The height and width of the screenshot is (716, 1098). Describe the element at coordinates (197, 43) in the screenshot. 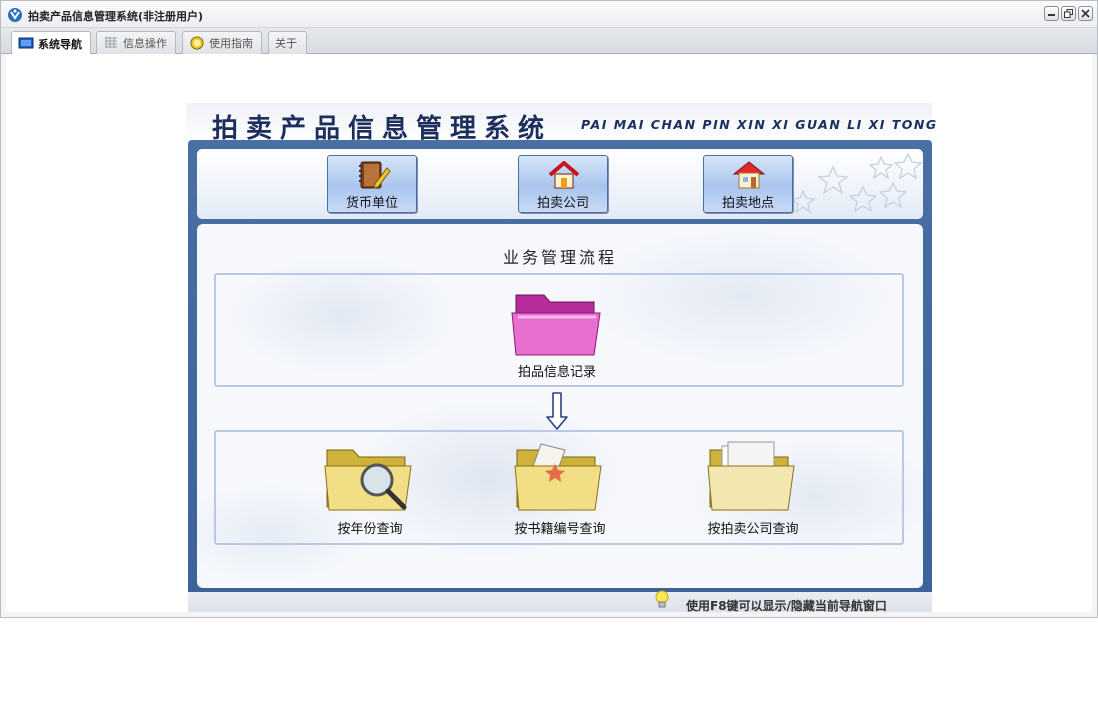

I see `help-icon` at that location.